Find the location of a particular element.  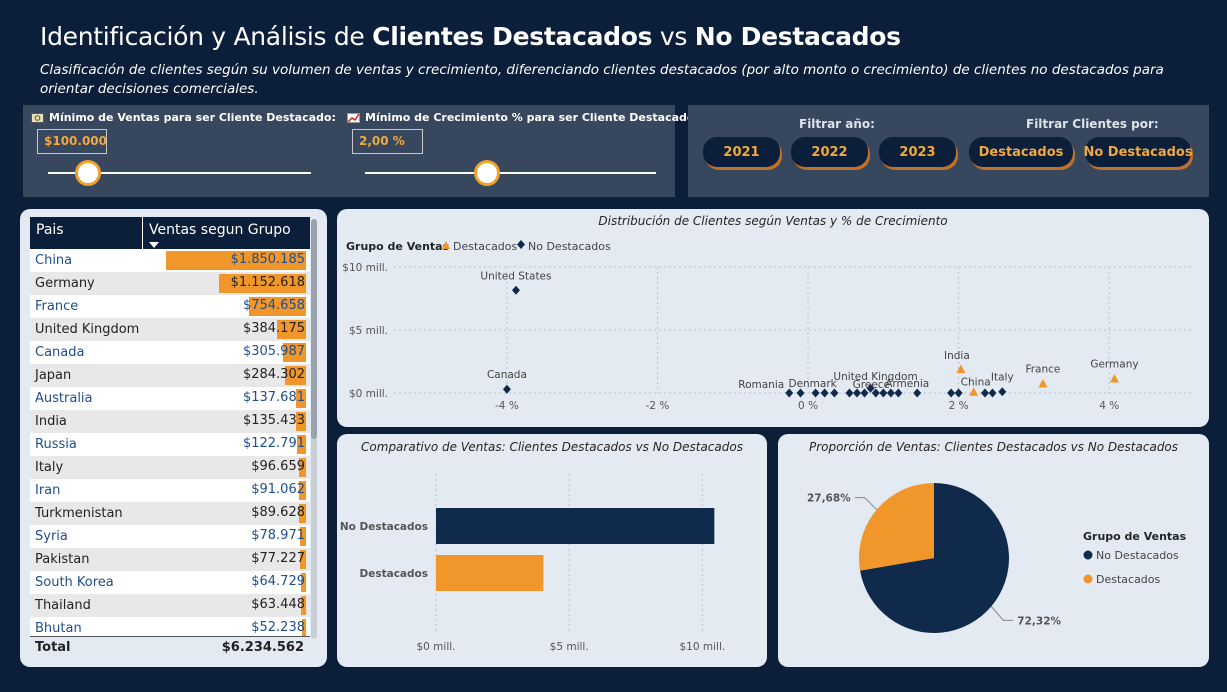

title-prefix: Identificación y Análisis de is located at coordinates (206, 36).